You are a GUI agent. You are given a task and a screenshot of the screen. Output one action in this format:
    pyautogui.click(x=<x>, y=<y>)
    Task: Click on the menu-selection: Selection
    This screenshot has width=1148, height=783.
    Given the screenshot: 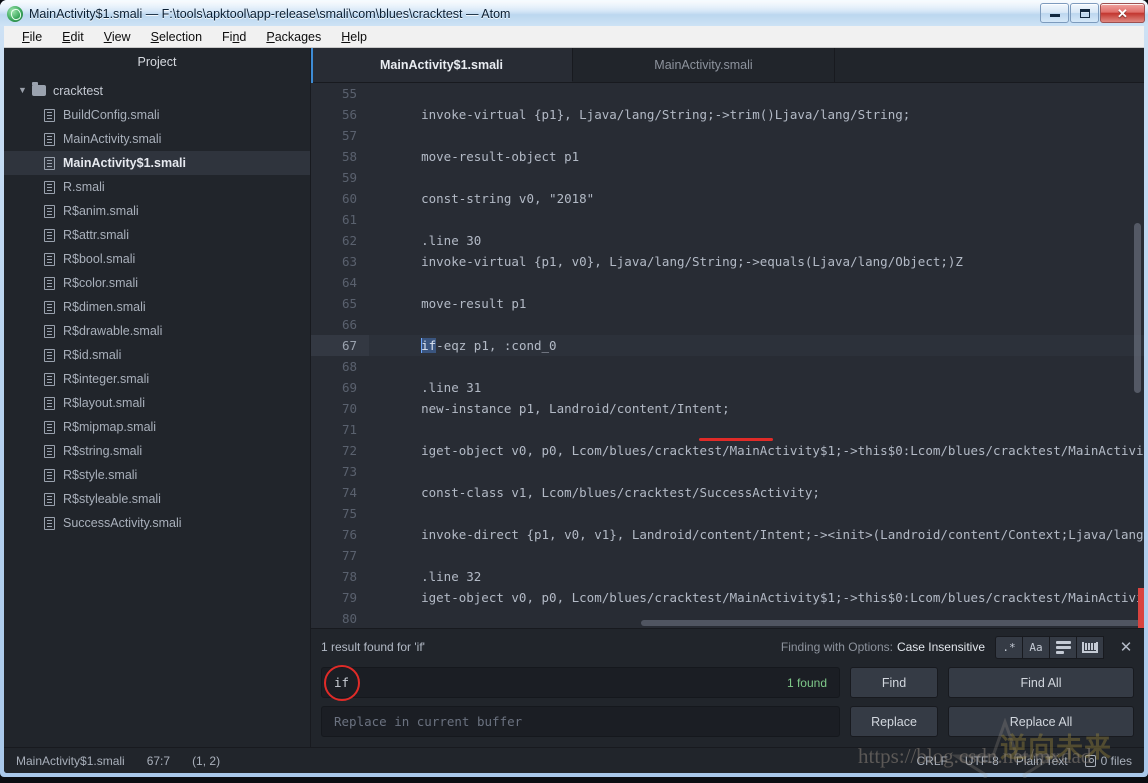 What is the action you would take?
    pyautogui.click(x=176, y=37)
    